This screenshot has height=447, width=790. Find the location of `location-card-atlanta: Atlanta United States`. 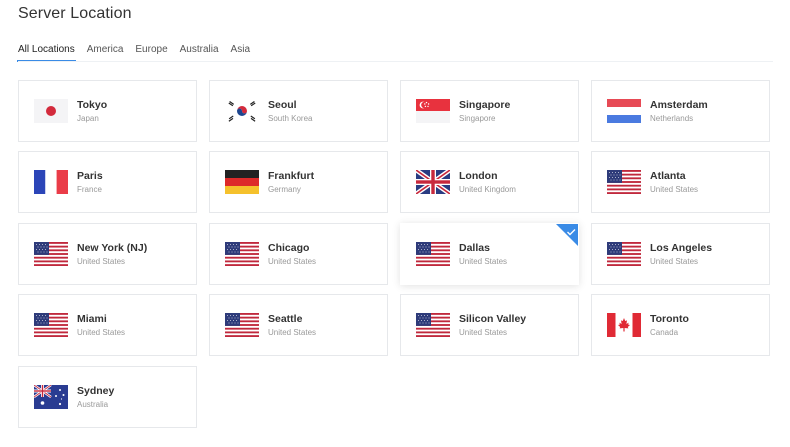

location-card-atlanta: Atlanta United States is located at coordinates (680, 182).